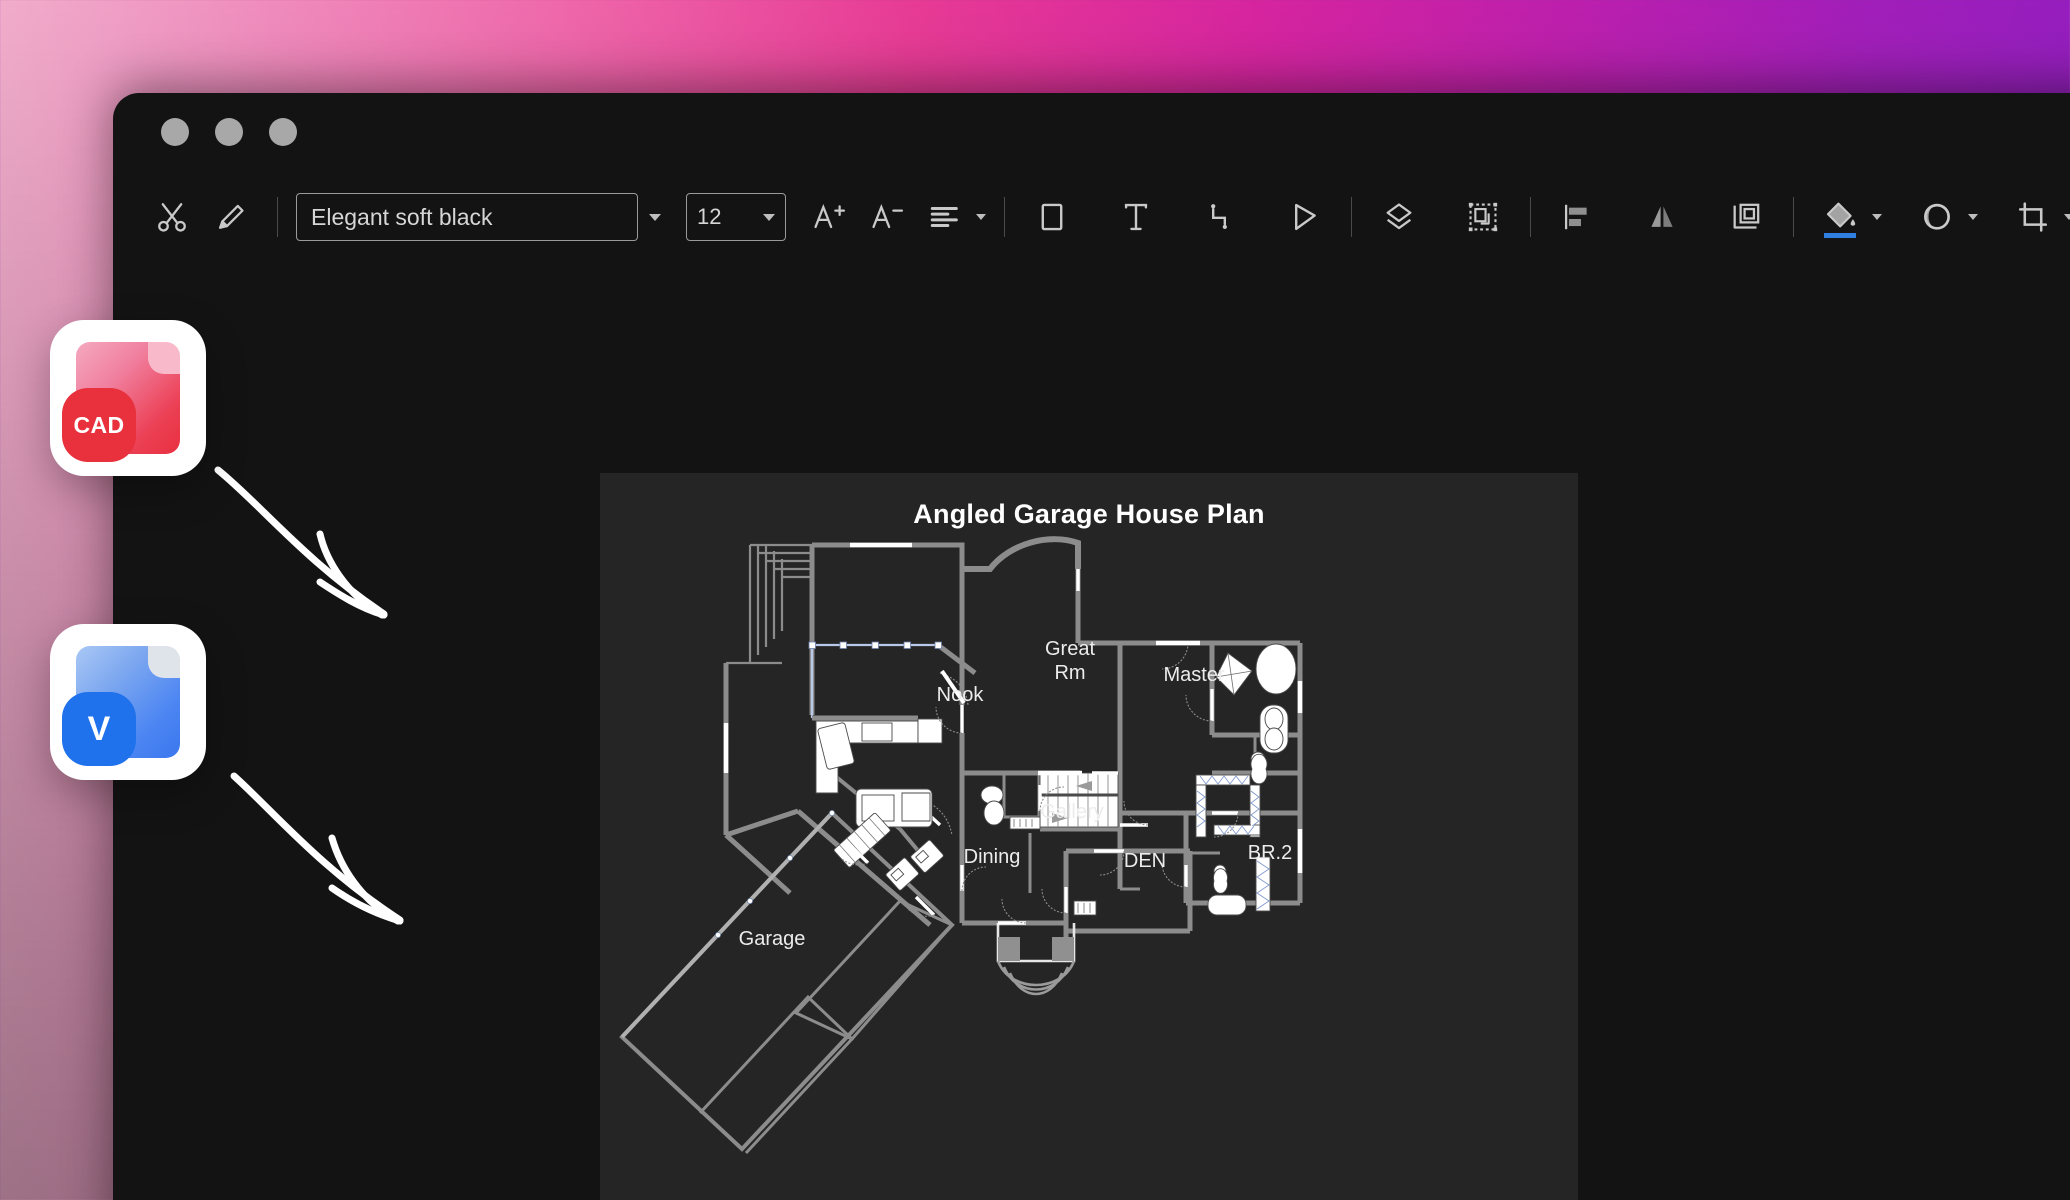 The height and width of the screenshot is (1200, 2070). Describe the element at coordinates (945, 217) in the screenshot. I see `align-left-button` at that location.